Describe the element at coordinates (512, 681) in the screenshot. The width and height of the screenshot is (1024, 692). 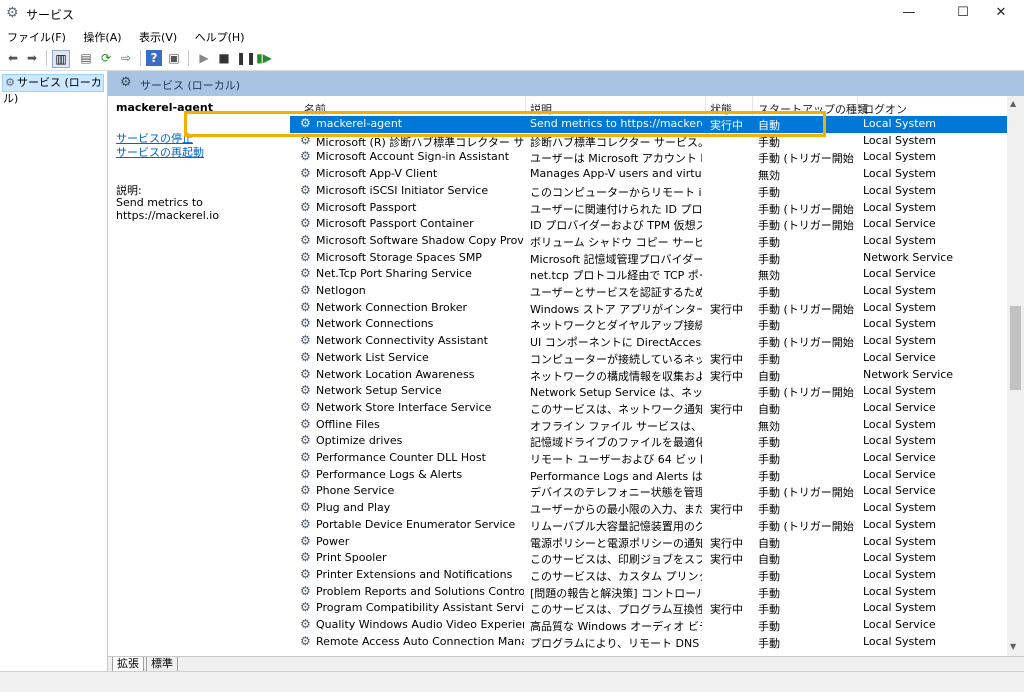
I see `status-bar` at that location.